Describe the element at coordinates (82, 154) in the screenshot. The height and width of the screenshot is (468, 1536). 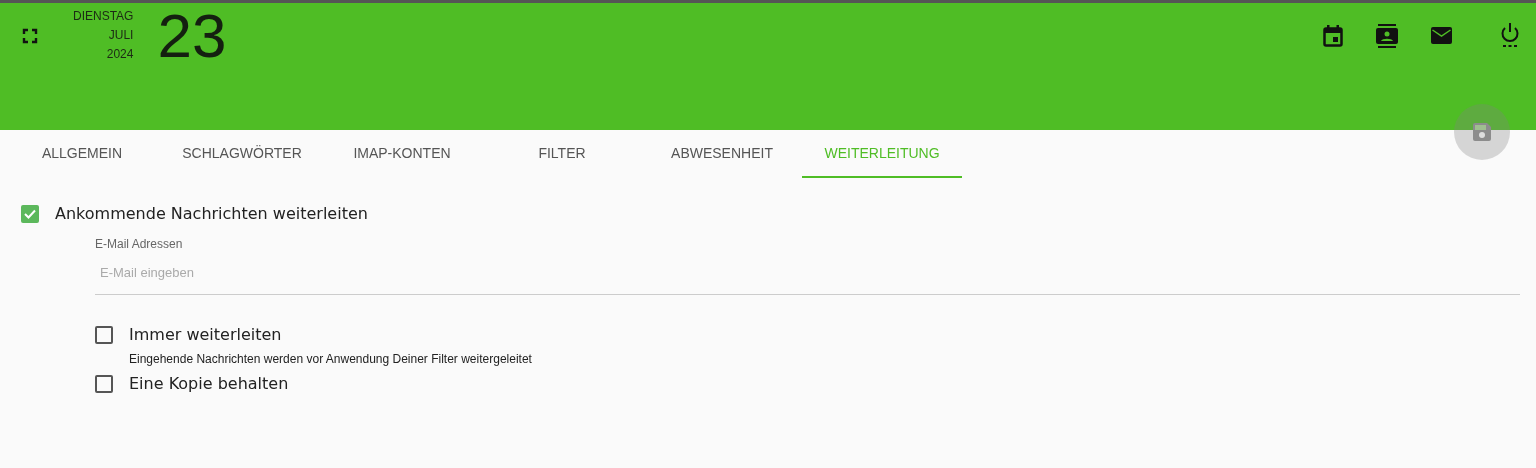
I see `tab: ALLGEMEIN` at that location.